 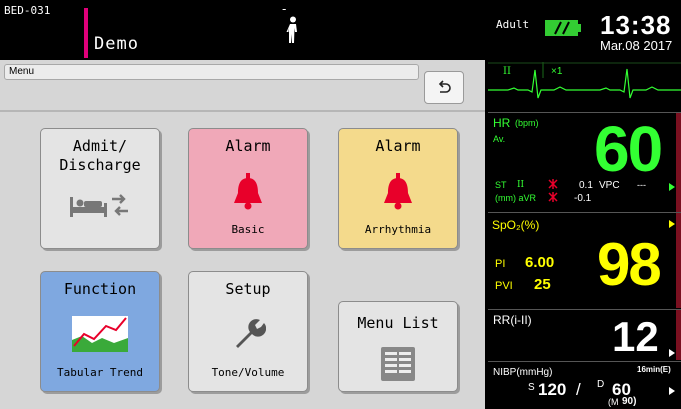 I want to click on nibp-sys-value: 120, so click(x=552, y=390).